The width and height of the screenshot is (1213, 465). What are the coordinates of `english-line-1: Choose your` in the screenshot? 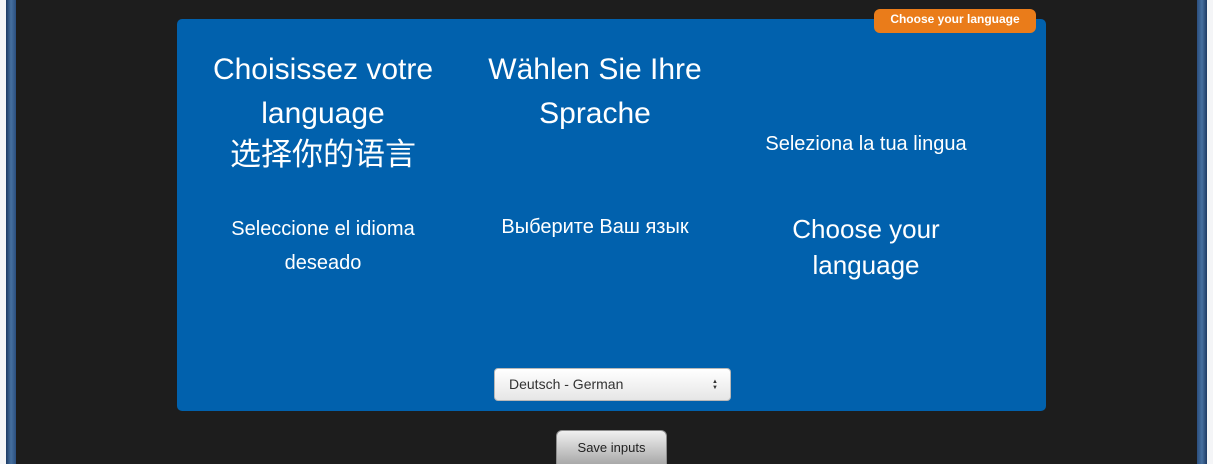 It's located at (866, 229).